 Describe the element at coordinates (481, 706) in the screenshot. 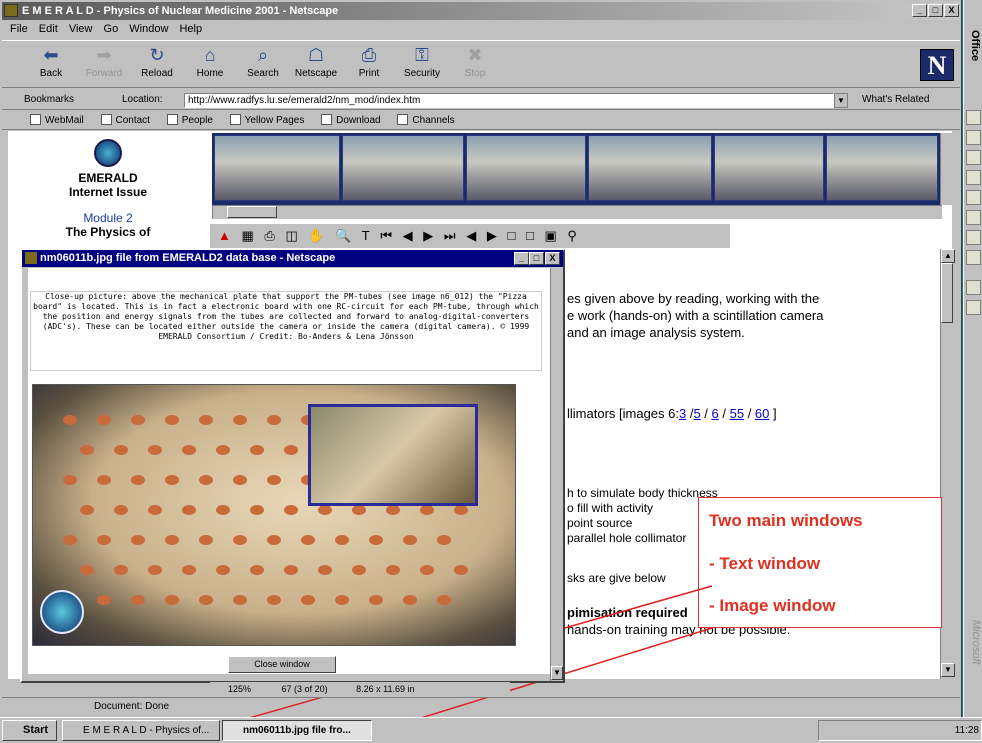

I see `status-bar: Document: Done` at that location.